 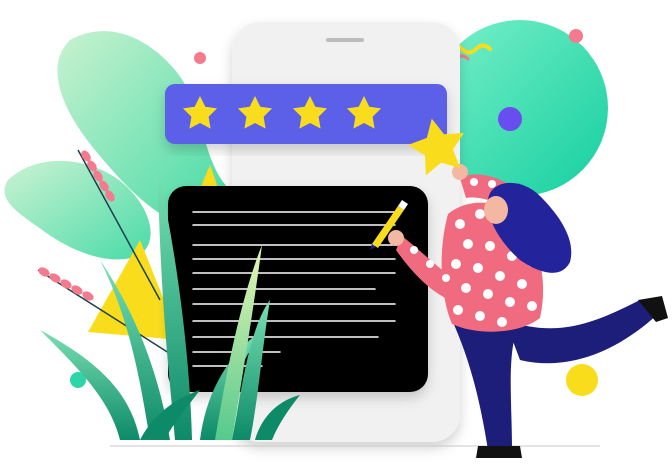 What do you see at coordinates (396, 238) in the screenshot?
I see `person-hand` at bounding box center [396, 238].